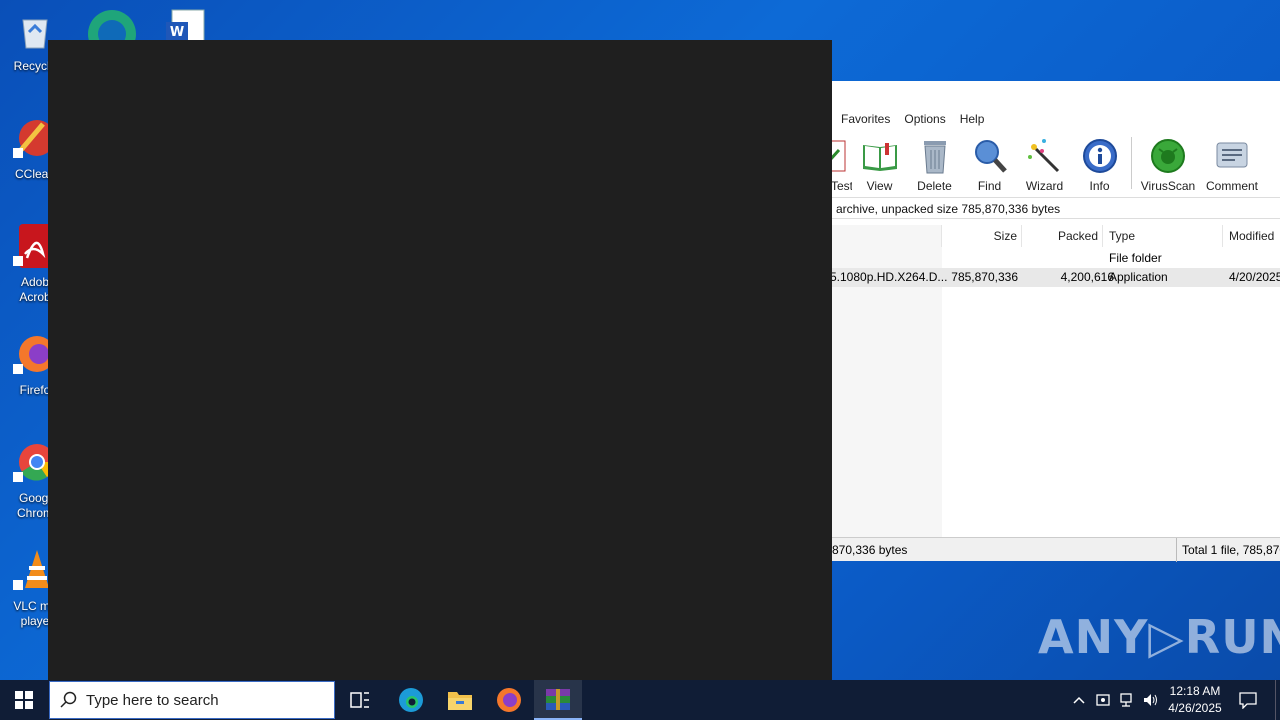 This screenshot has width=1280, height=720. Describe the element at coordinates (1254, 277) in the screenshot. I see `row-modified: 4/20/2025` at that location.